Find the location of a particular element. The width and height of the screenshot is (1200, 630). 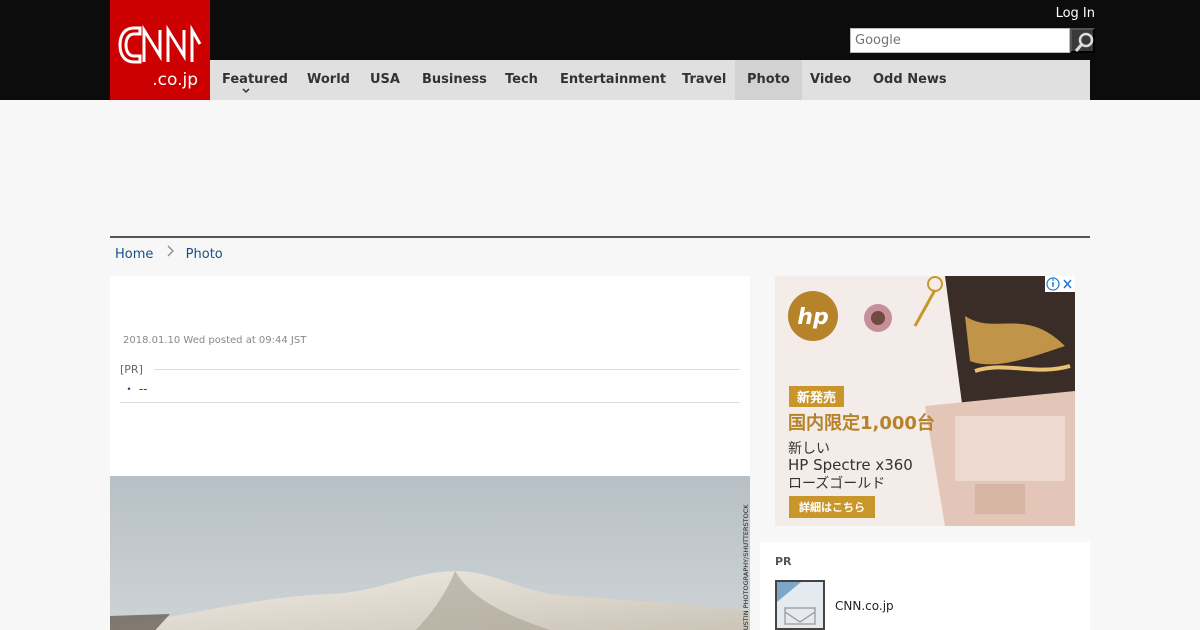

search-icon is located at coordinates (1084, 42).